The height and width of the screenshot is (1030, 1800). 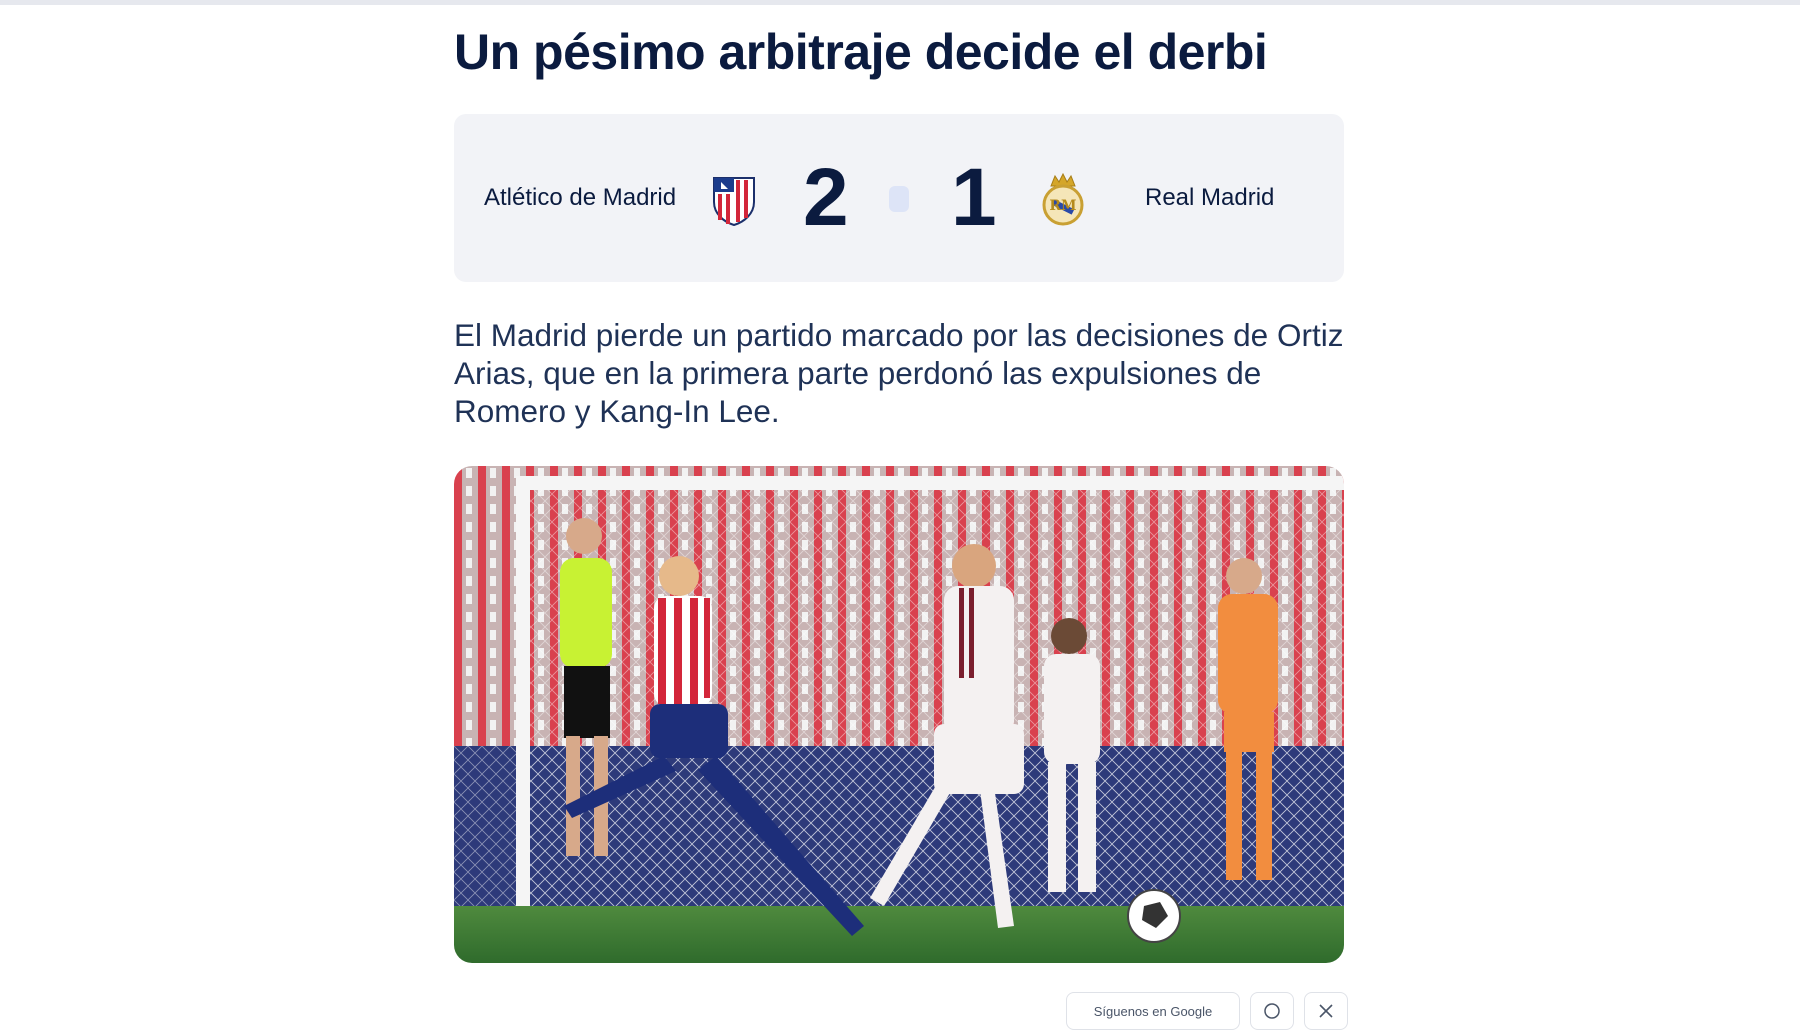 What do you see at coordinates (974, 197) in the screenshot?
I see `away-score: 1` at bounding box center [974, 197].